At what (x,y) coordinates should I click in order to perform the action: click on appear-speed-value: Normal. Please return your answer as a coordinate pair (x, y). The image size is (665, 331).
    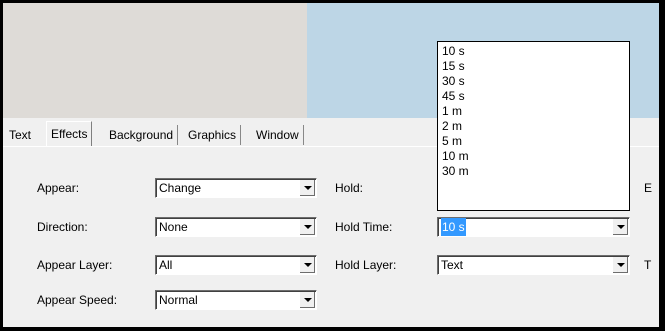
    Looking at the image, I should click on (178, 300).